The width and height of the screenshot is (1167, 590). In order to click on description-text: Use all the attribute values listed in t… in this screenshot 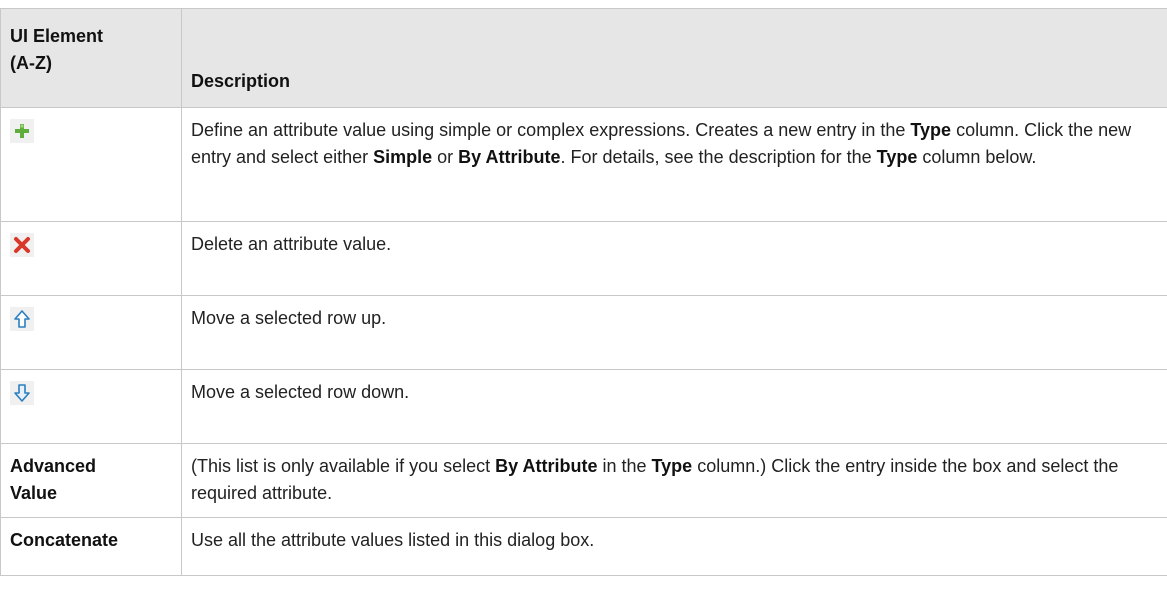, I will do `click(393, 540)`.